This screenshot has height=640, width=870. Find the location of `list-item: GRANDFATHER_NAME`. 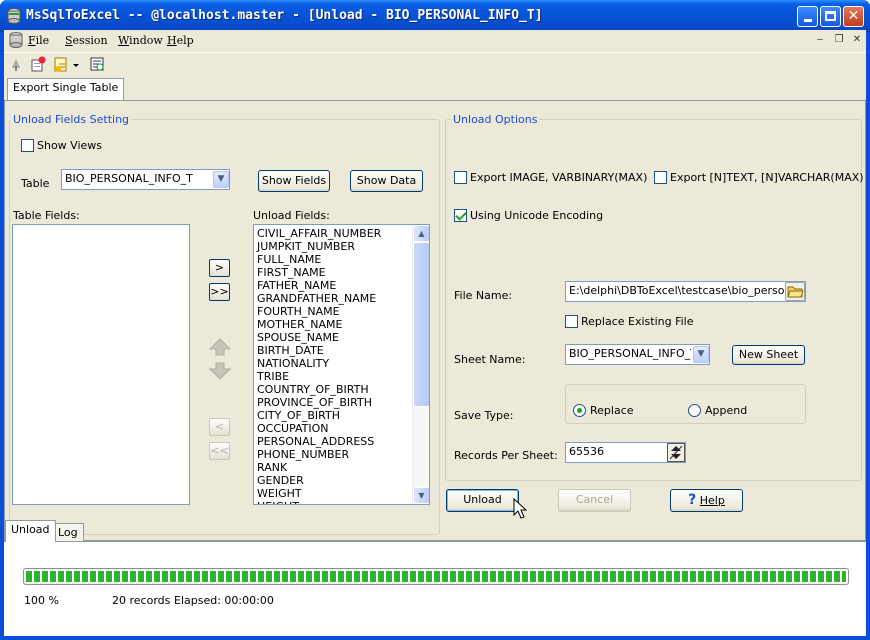

list-item: GRANDFATHER_NAME is located at coordinates (341, 298).